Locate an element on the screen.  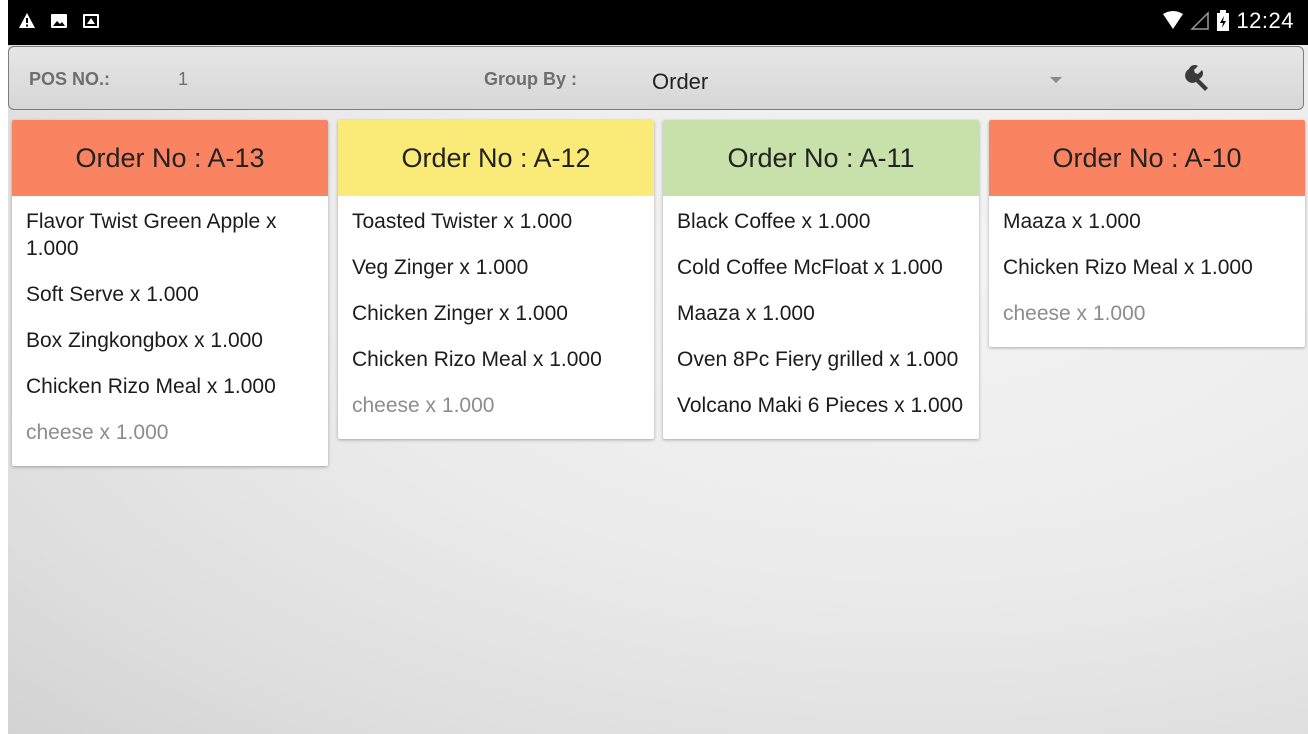
order-item: Toasted Twister x 1.000 is located at coordinates (462, 221).